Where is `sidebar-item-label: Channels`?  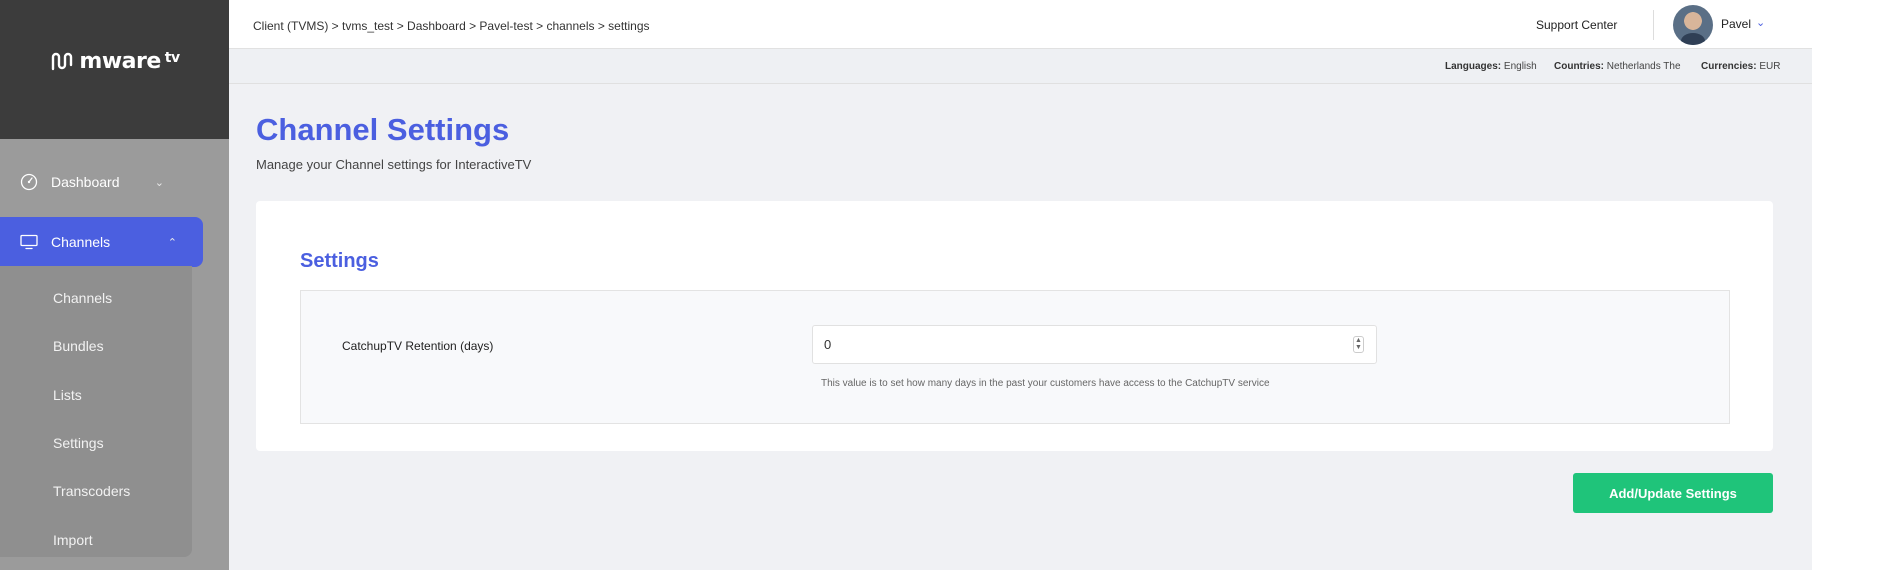 sidebar-item-label: Channels is located at coordinates (81, 242).